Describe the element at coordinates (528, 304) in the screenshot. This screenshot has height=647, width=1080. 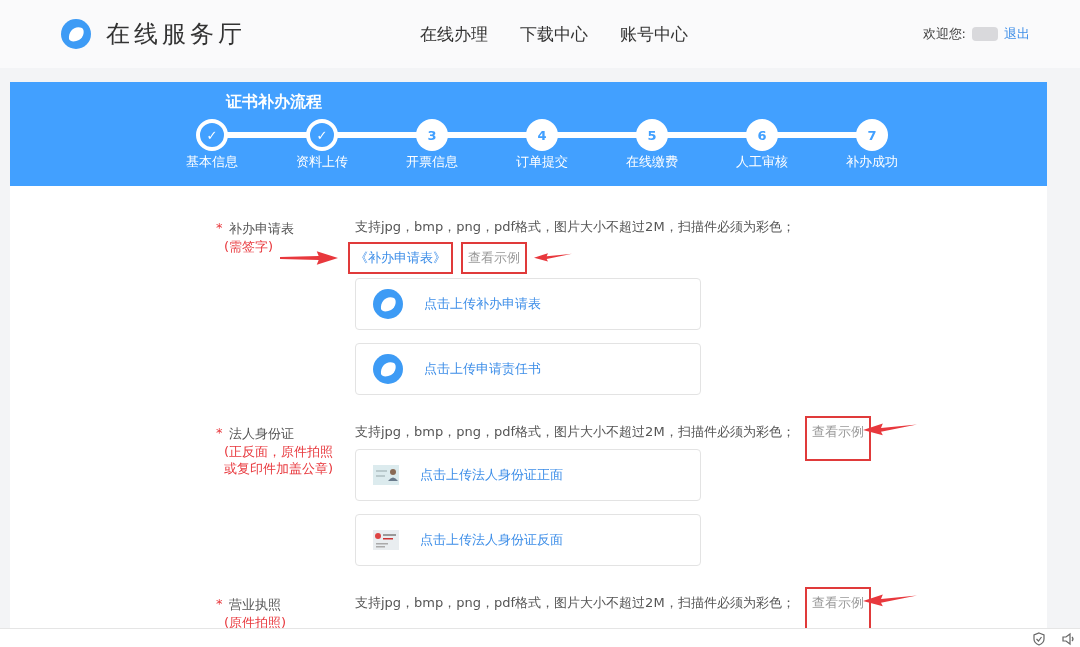
I see `upload-button: 点击上传补办申请表` at that location.